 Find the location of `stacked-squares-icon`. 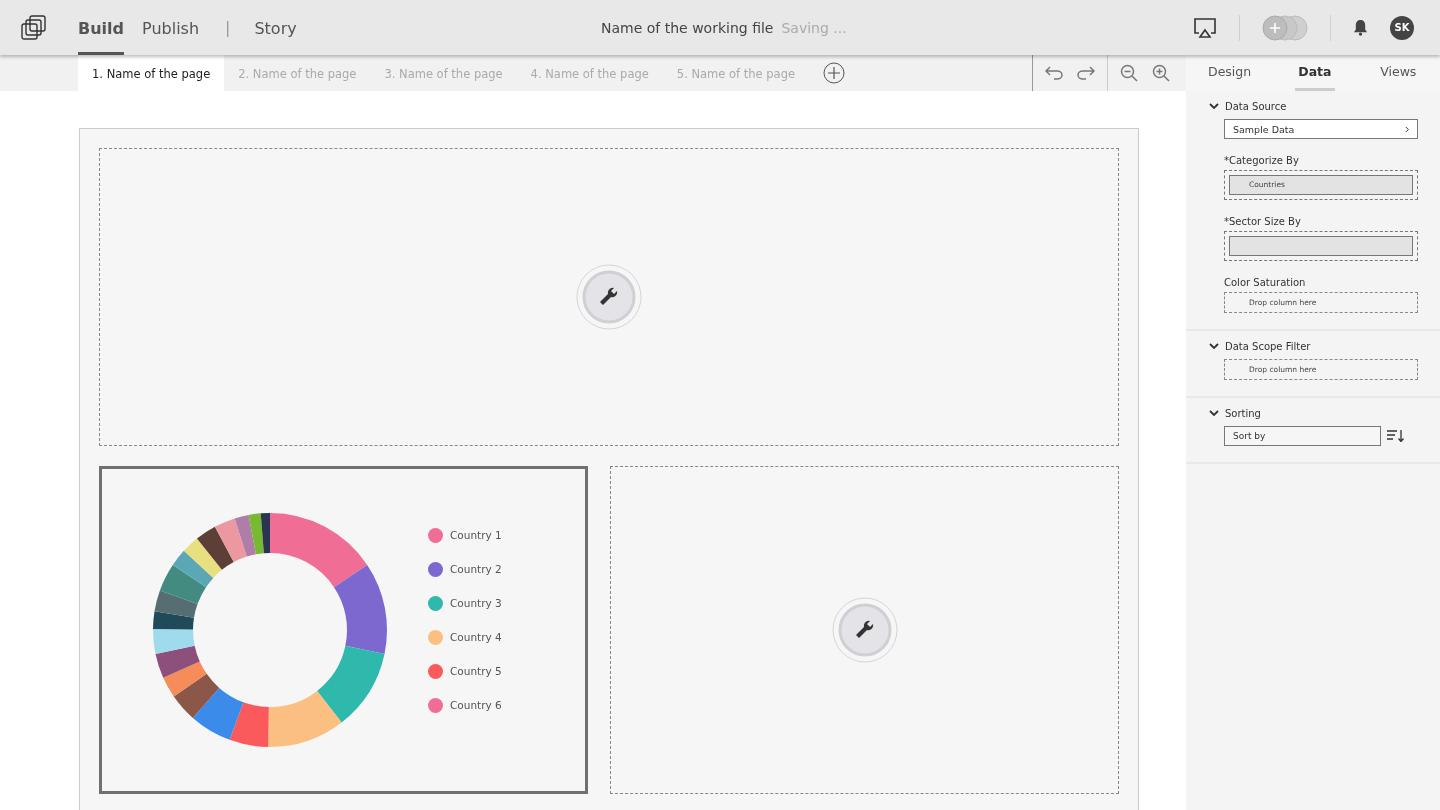

stacked-squares-icon is located at coordinates (34, 27).